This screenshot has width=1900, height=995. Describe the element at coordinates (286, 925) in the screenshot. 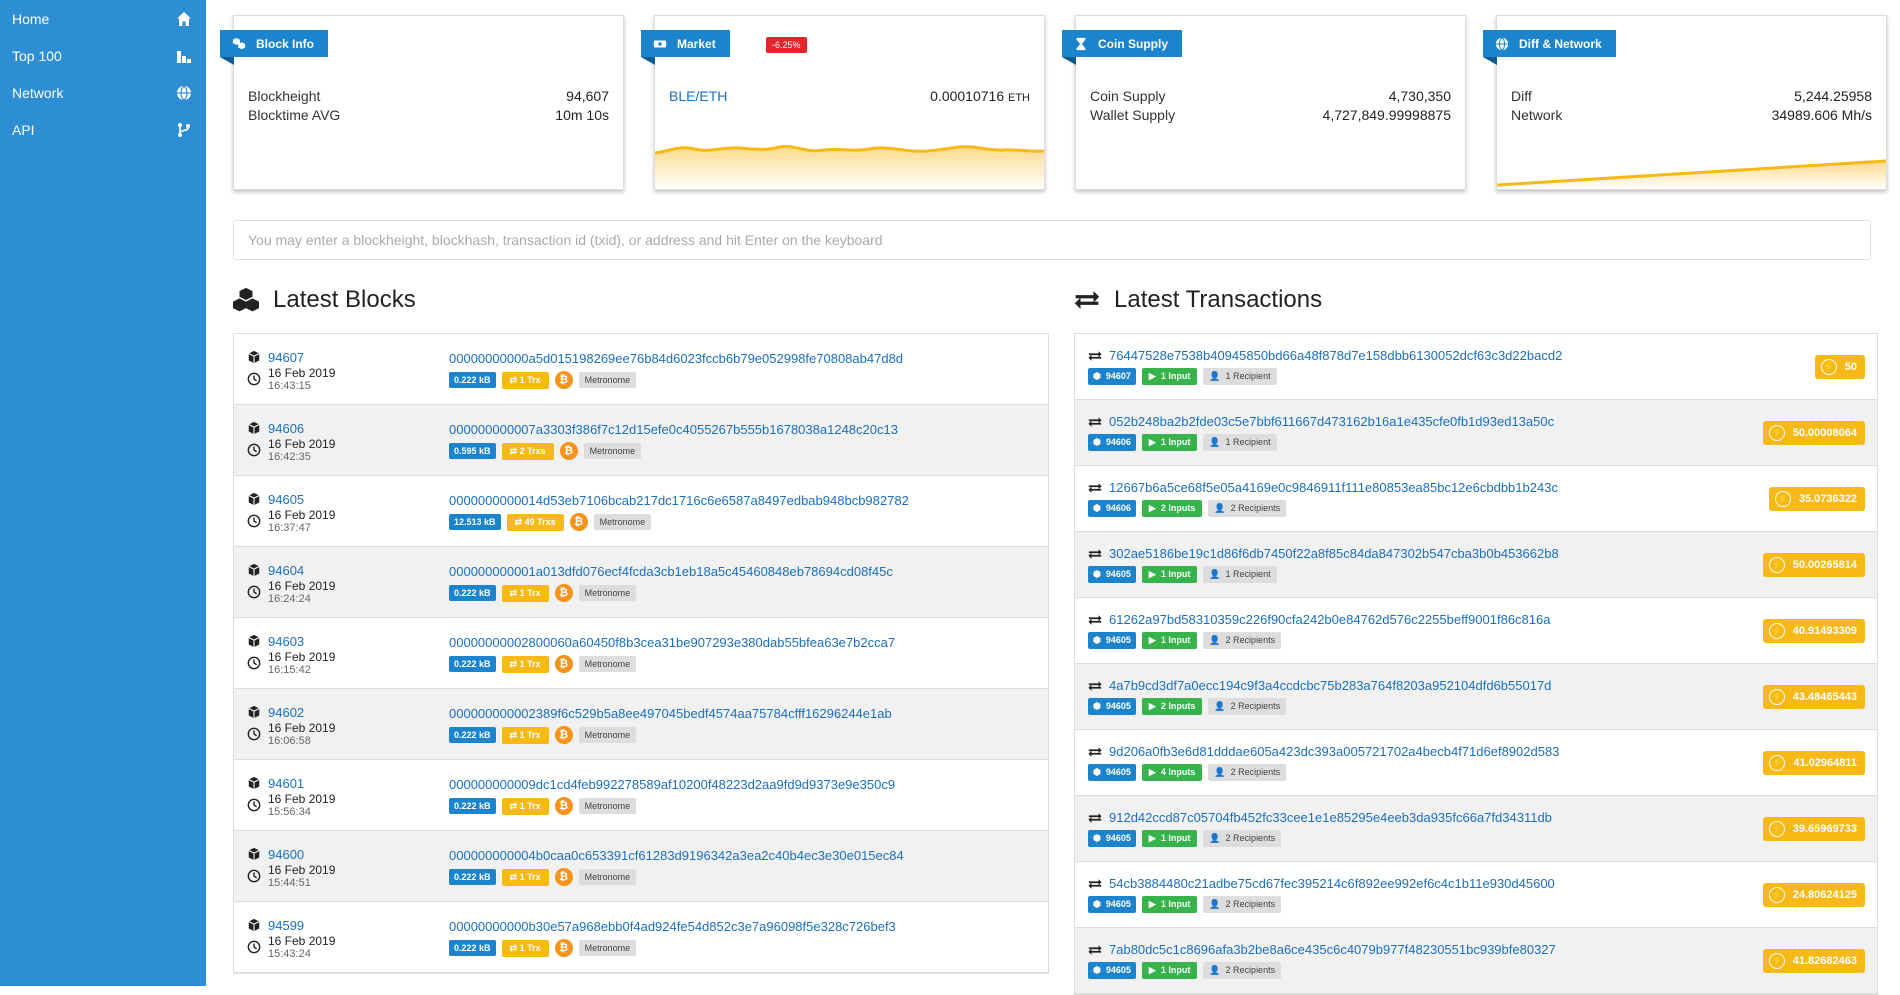

I see `block-height-link: 94599` at that location.